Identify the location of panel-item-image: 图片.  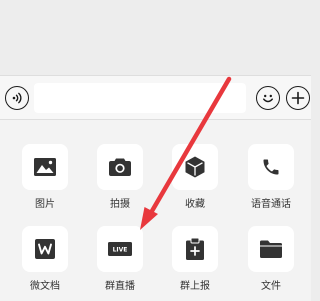
(45, 177).